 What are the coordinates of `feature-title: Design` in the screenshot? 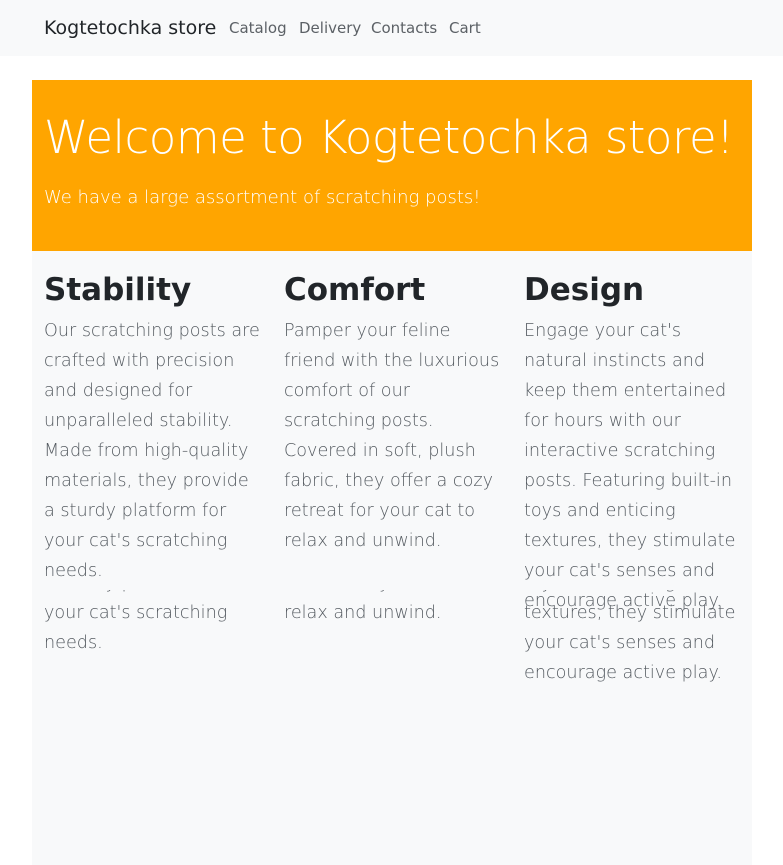 It's located at (584, 290).